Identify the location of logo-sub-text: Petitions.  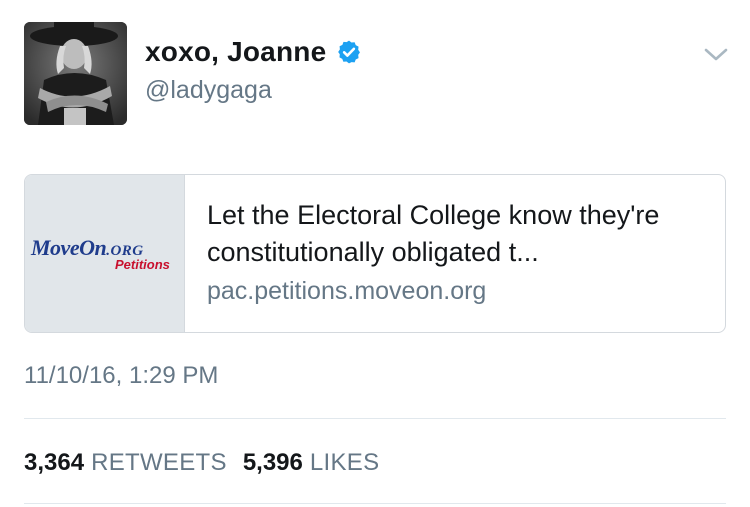
(142, 264).